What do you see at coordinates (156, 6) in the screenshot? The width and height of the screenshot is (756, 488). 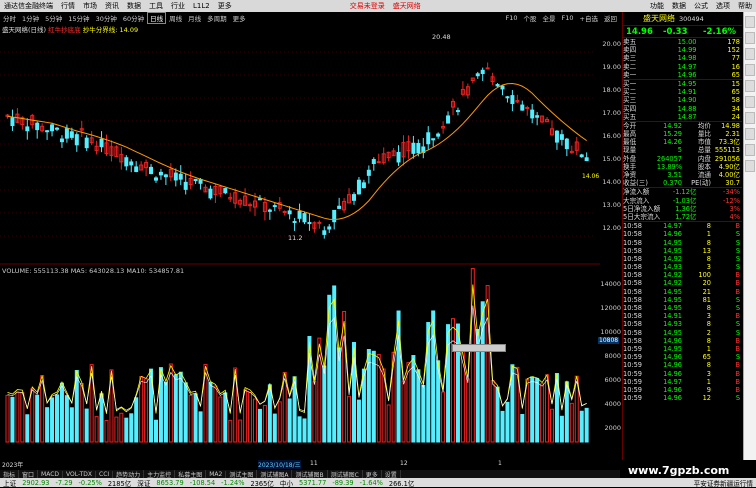 I see `menu-item-gongju: 工具` at bounding box center [156, 6].